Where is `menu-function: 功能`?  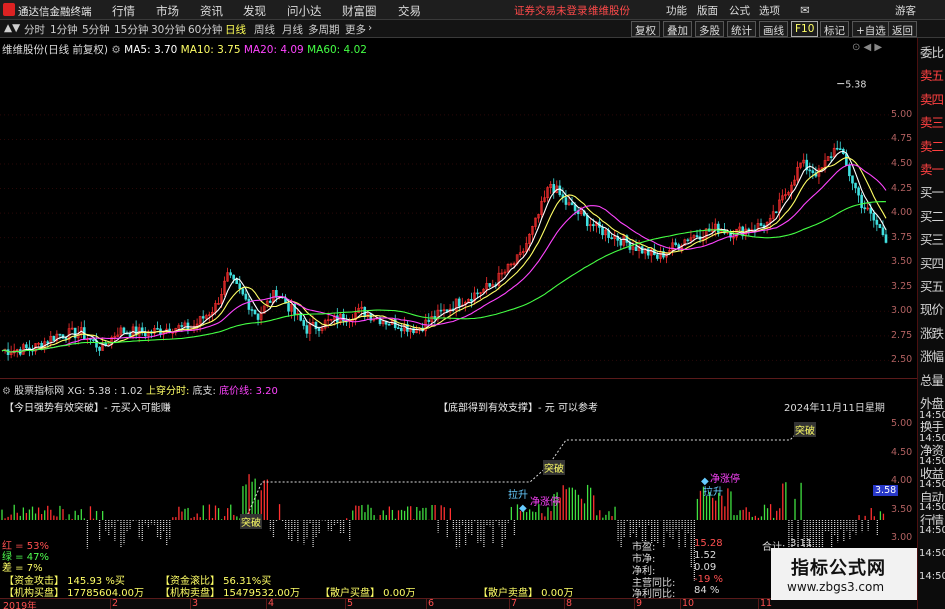
menu-function: 功能 is located at coordinates (676, 10).